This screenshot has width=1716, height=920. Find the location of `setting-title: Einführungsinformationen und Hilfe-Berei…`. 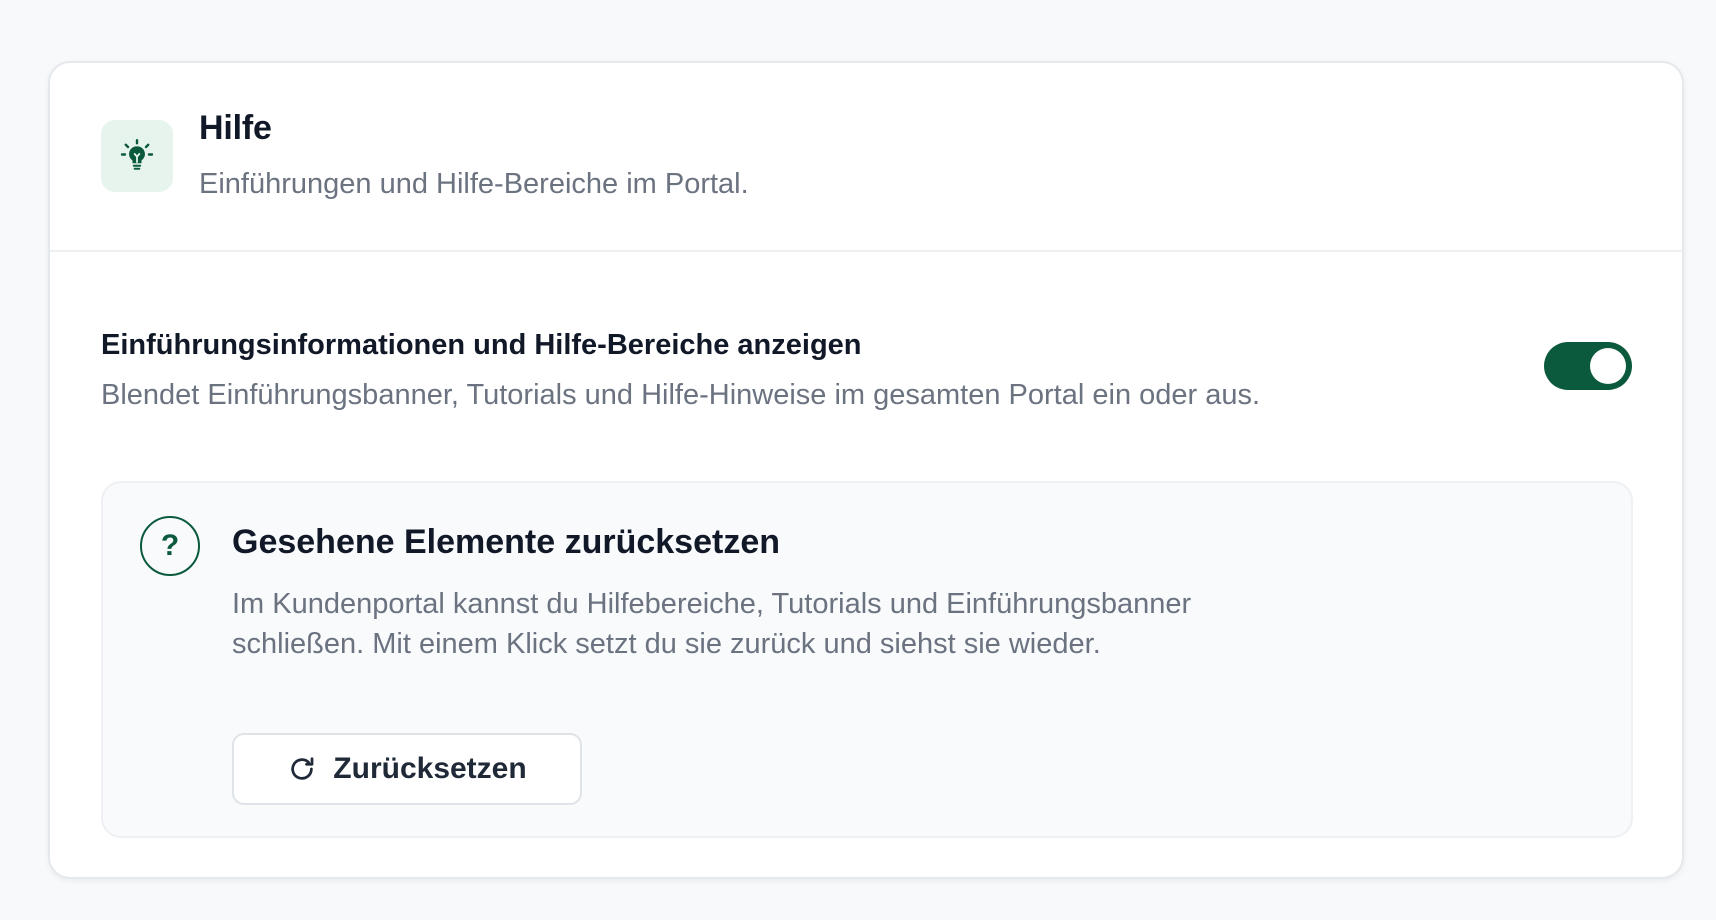

setting-title: Einführungsinformationen und Hilfe-Berei… is located at coordinates (481, 345).